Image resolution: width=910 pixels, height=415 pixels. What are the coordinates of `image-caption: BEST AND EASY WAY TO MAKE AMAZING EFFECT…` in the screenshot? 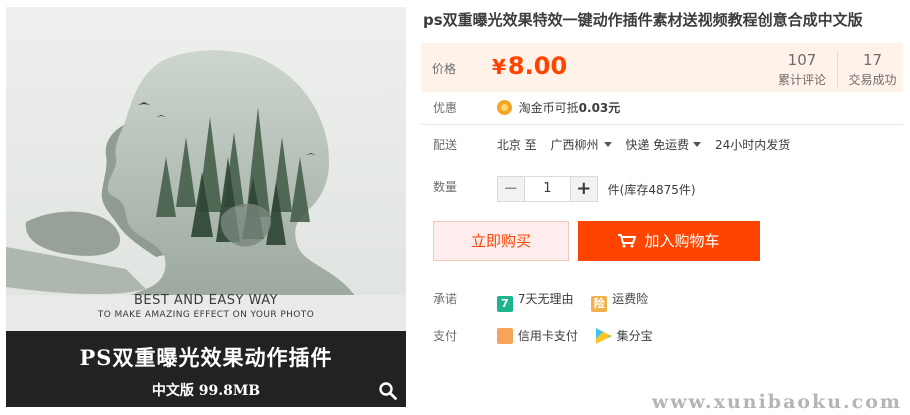 It's located at (206, 306).